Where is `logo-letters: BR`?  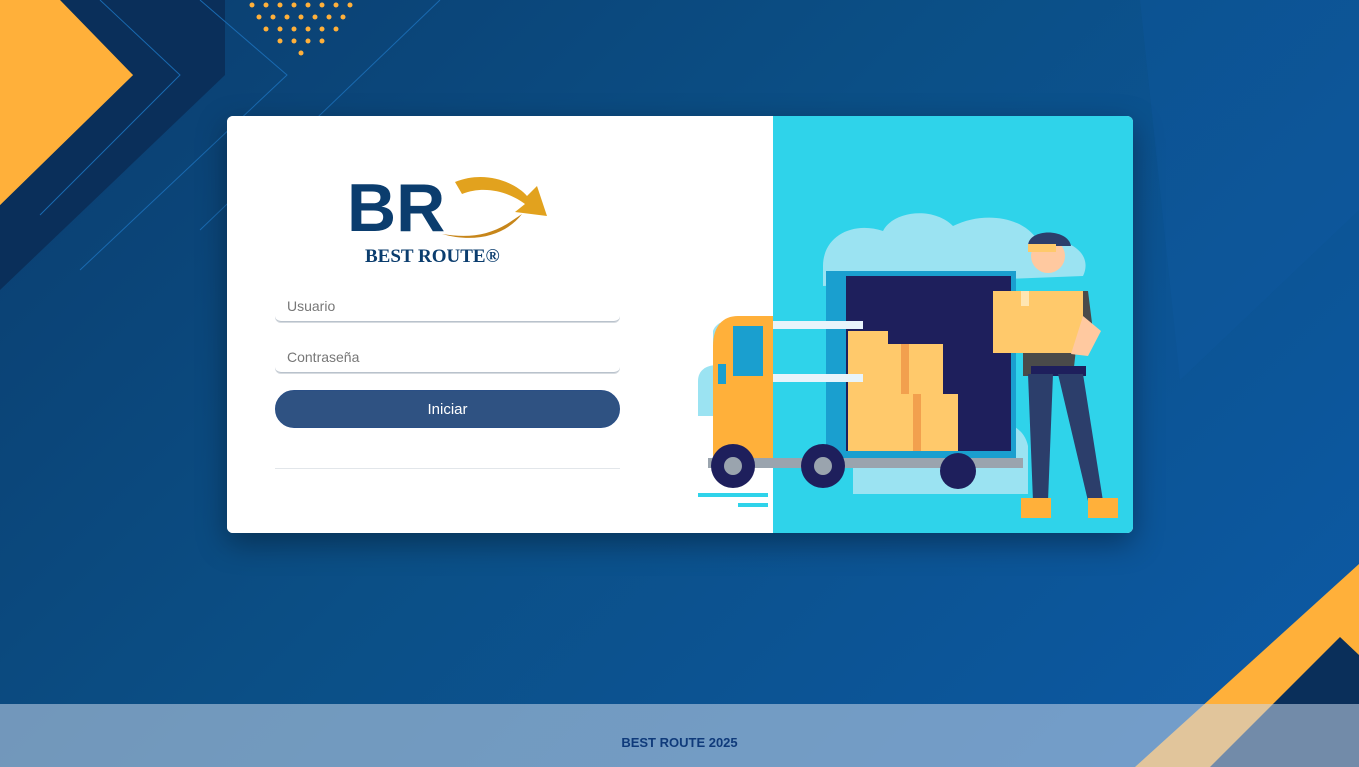 logo-letters: BR is located at coordinates (396, 208).